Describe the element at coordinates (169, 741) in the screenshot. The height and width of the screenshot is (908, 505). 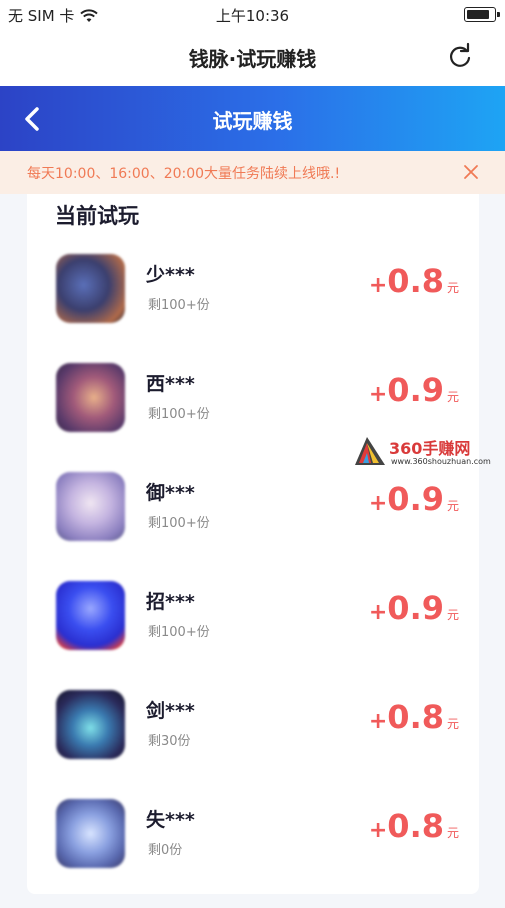
I see `task-remain: 剩30份` at that location.